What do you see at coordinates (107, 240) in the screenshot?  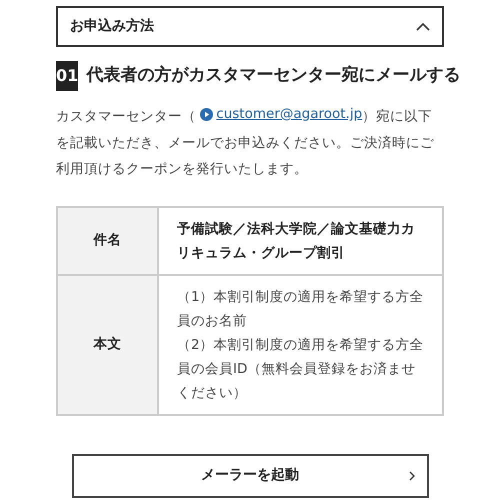 I see `table-header-cell: 件名` at bounding box center [107, 240].